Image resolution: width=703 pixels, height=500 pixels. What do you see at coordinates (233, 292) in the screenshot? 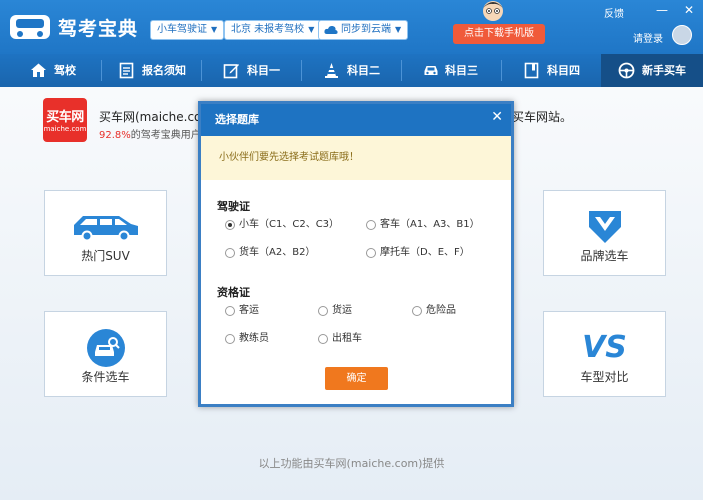
I see `qualification-section-title: 资格证` at bounding box center [233, 292].